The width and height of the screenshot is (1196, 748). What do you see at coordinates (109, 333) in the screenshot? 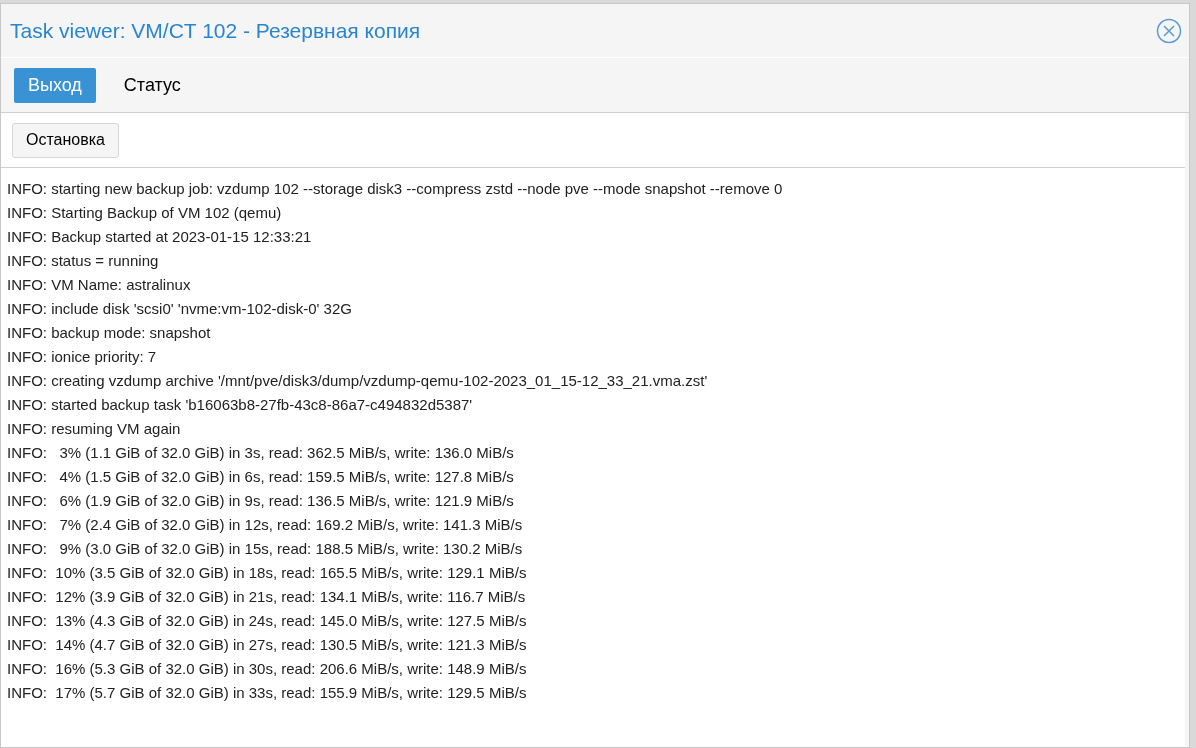
I see `log-line: INFO: backup mode: snapshot` at bounding box center [109, 333].